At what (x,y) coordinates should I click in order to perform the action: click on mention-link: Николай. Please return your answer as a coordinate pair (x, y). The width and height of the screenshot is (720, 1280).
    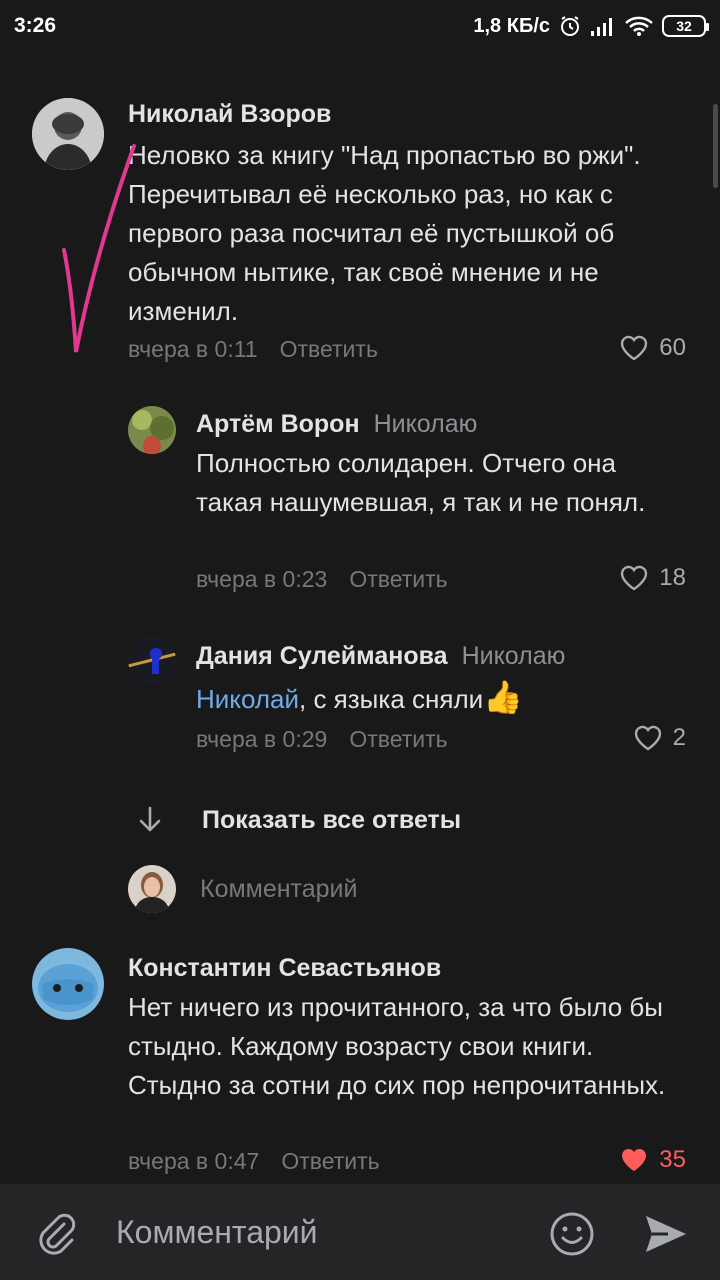
    Looking at the image, I should click on (247, 699).